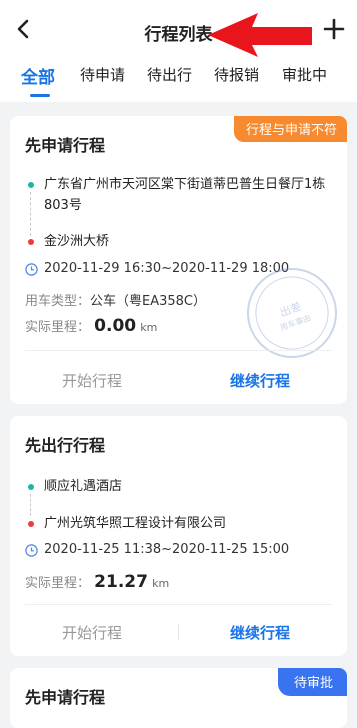 This screenshot has width=357, height=728. Describe the element at coordinates (312, 682) in the screenshot. I see `status-badge: 待审批` at that location.